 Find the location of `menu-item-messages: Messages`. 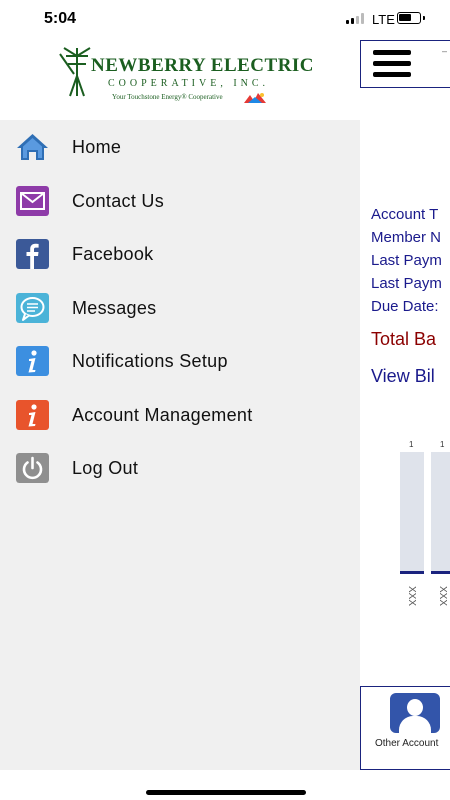

menu-item-messages: Messages is located at coordinates (180, 308).